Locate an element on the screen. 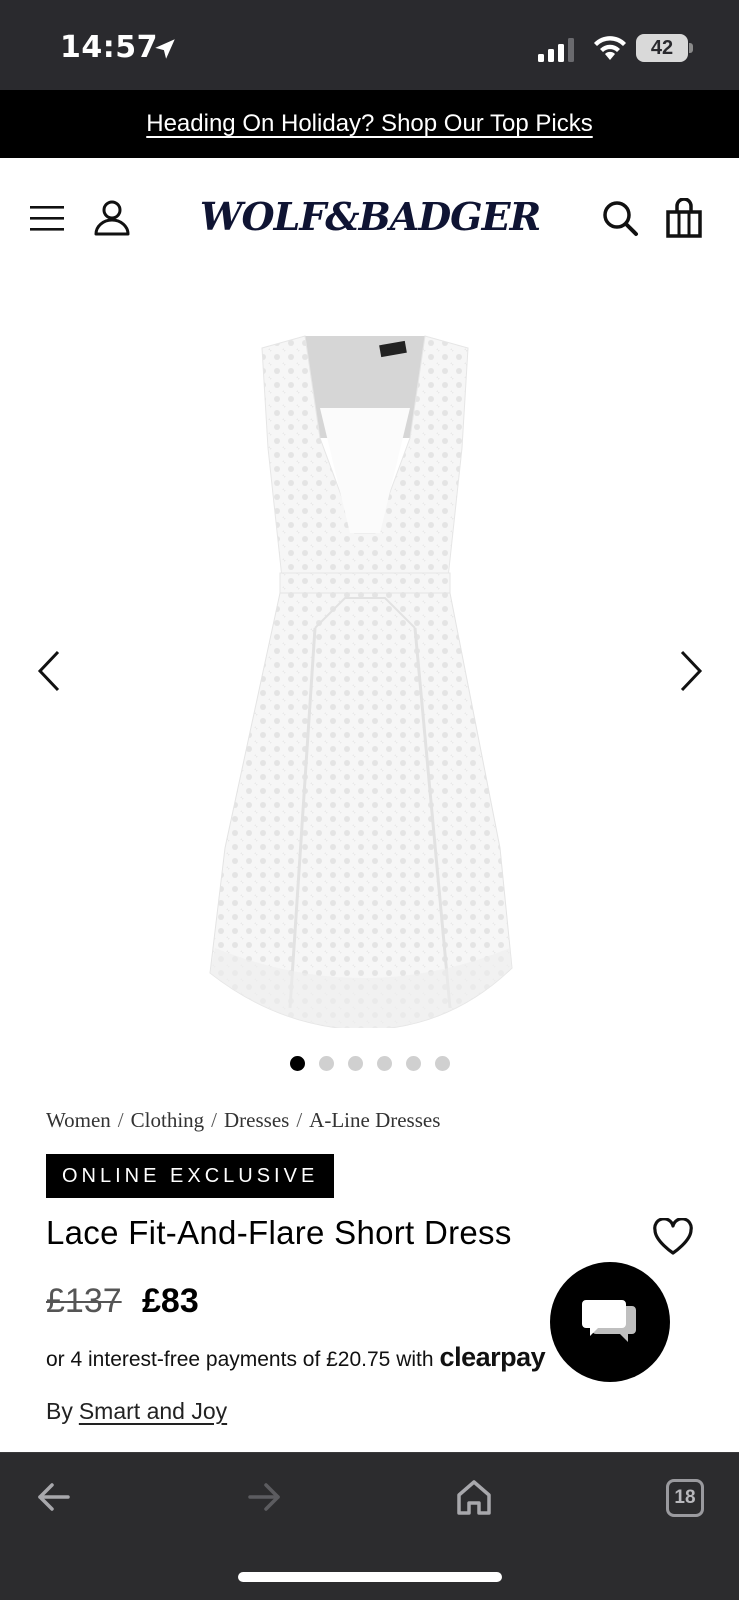 The height and width of the screenshot is (1600, 739). online-exclusive-badge: ONLINE EXCLUSIVE is located at coordinates (190, 1176).